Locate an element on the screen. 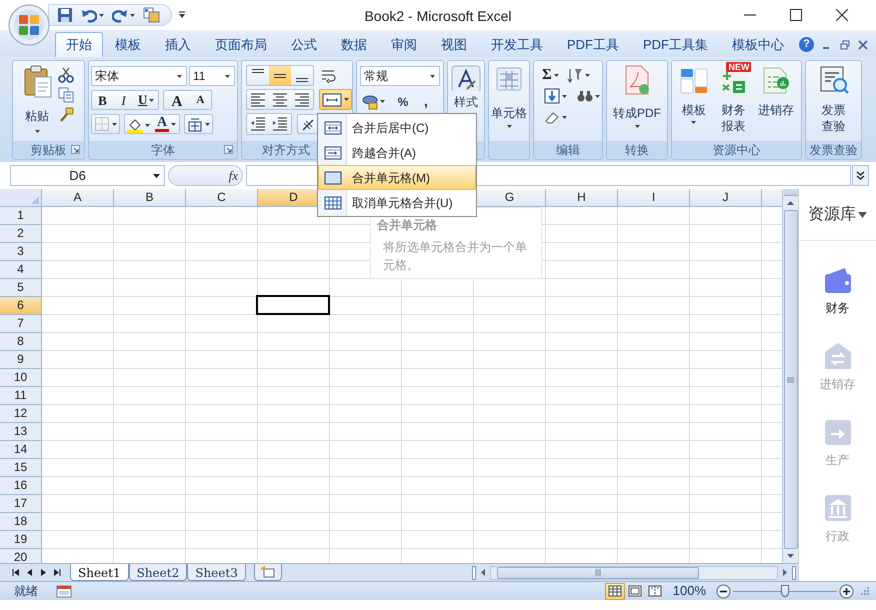 Image resolution: width=876 pixels, height=610 pixels. group-label: 资源中心 is located at coordinates (736, 150).